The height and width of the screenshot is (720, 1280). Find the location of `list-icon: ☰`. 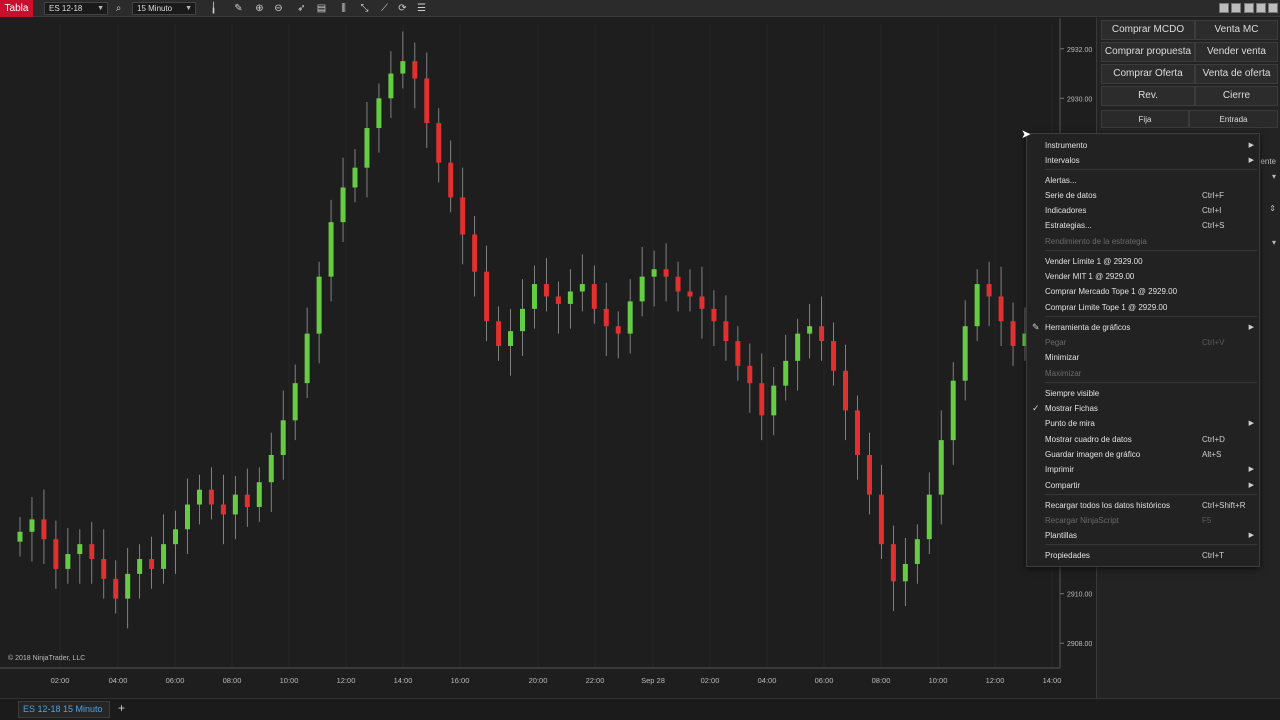

list-icon: ☰ is located at coordinates (421, 8).